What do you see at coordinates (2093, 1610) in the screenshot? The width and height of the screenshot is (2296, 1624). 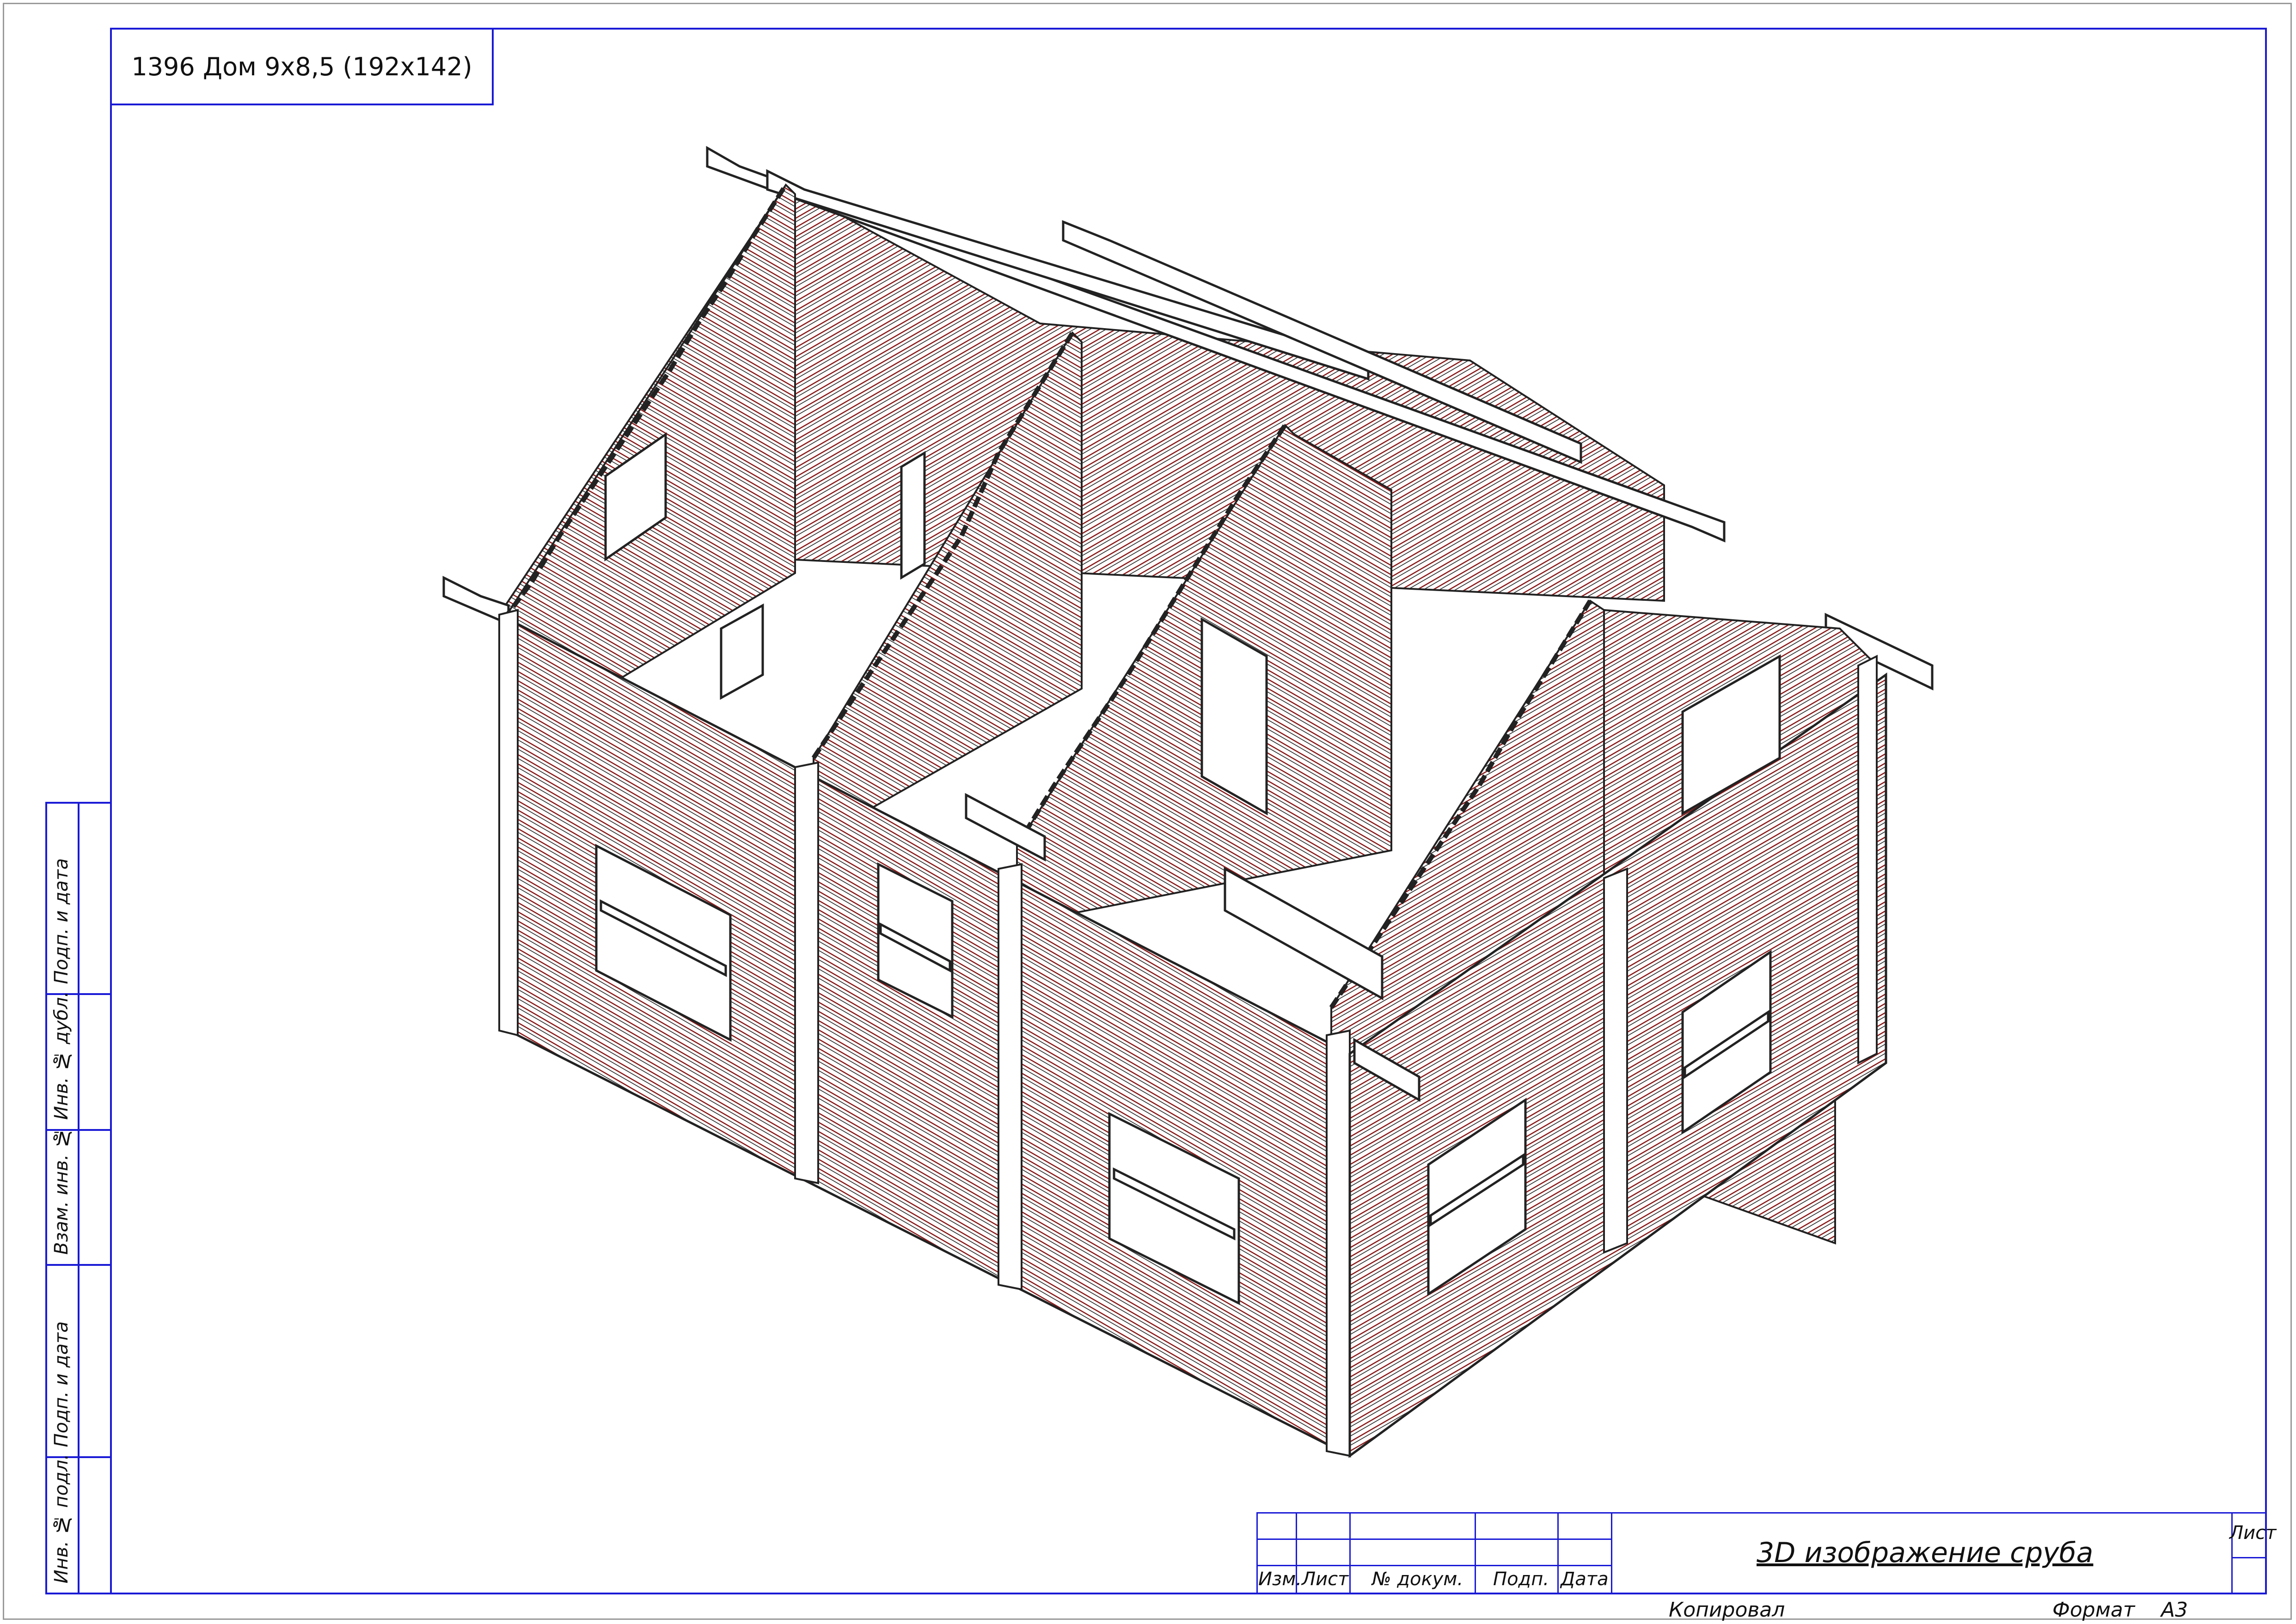 I see `format-label: Формат` at bounding box center [2093, 1610].